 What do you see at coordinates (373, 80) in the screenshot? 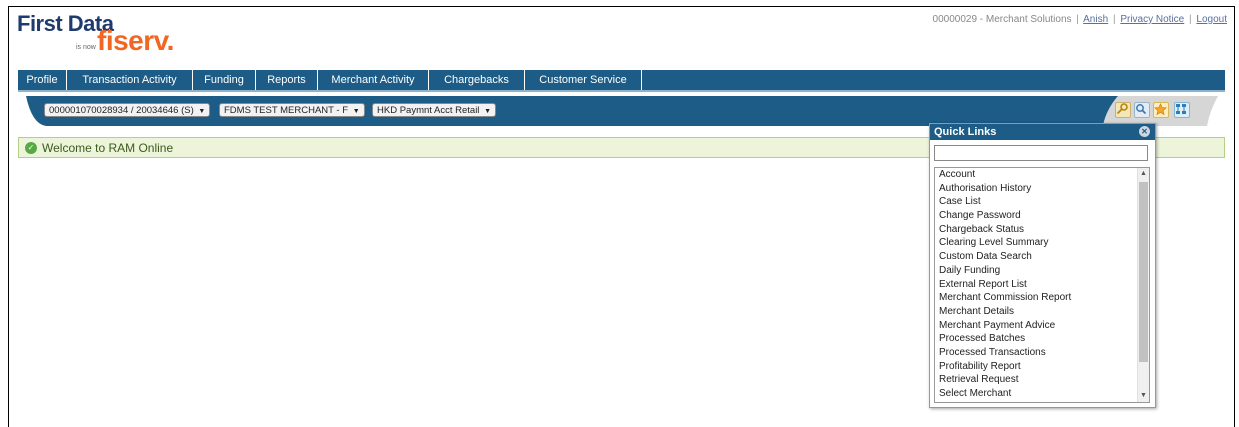
I see `tab-merchant-activity: Merchant Activity` at bounding box center [373, 80].